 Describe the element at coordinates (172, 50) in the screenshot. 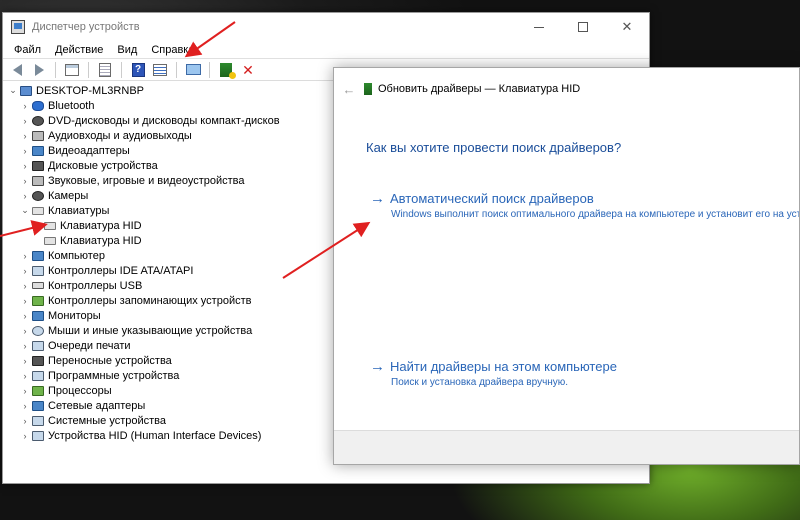

I see `menu-help: Справка` at that location.